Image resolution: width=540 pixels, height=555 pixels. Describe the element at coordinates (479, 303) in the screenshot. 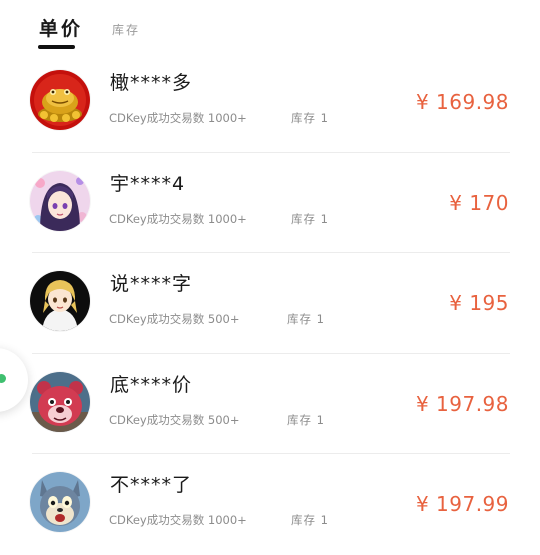

I see `price: ¥ 195` at that location.